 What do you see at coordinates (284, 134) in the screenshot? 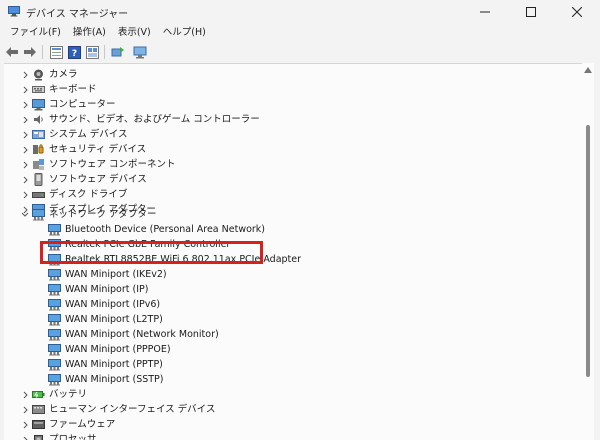
I see `tree-category-system-devices: システム デバイス` at bounding box center [284, 134].